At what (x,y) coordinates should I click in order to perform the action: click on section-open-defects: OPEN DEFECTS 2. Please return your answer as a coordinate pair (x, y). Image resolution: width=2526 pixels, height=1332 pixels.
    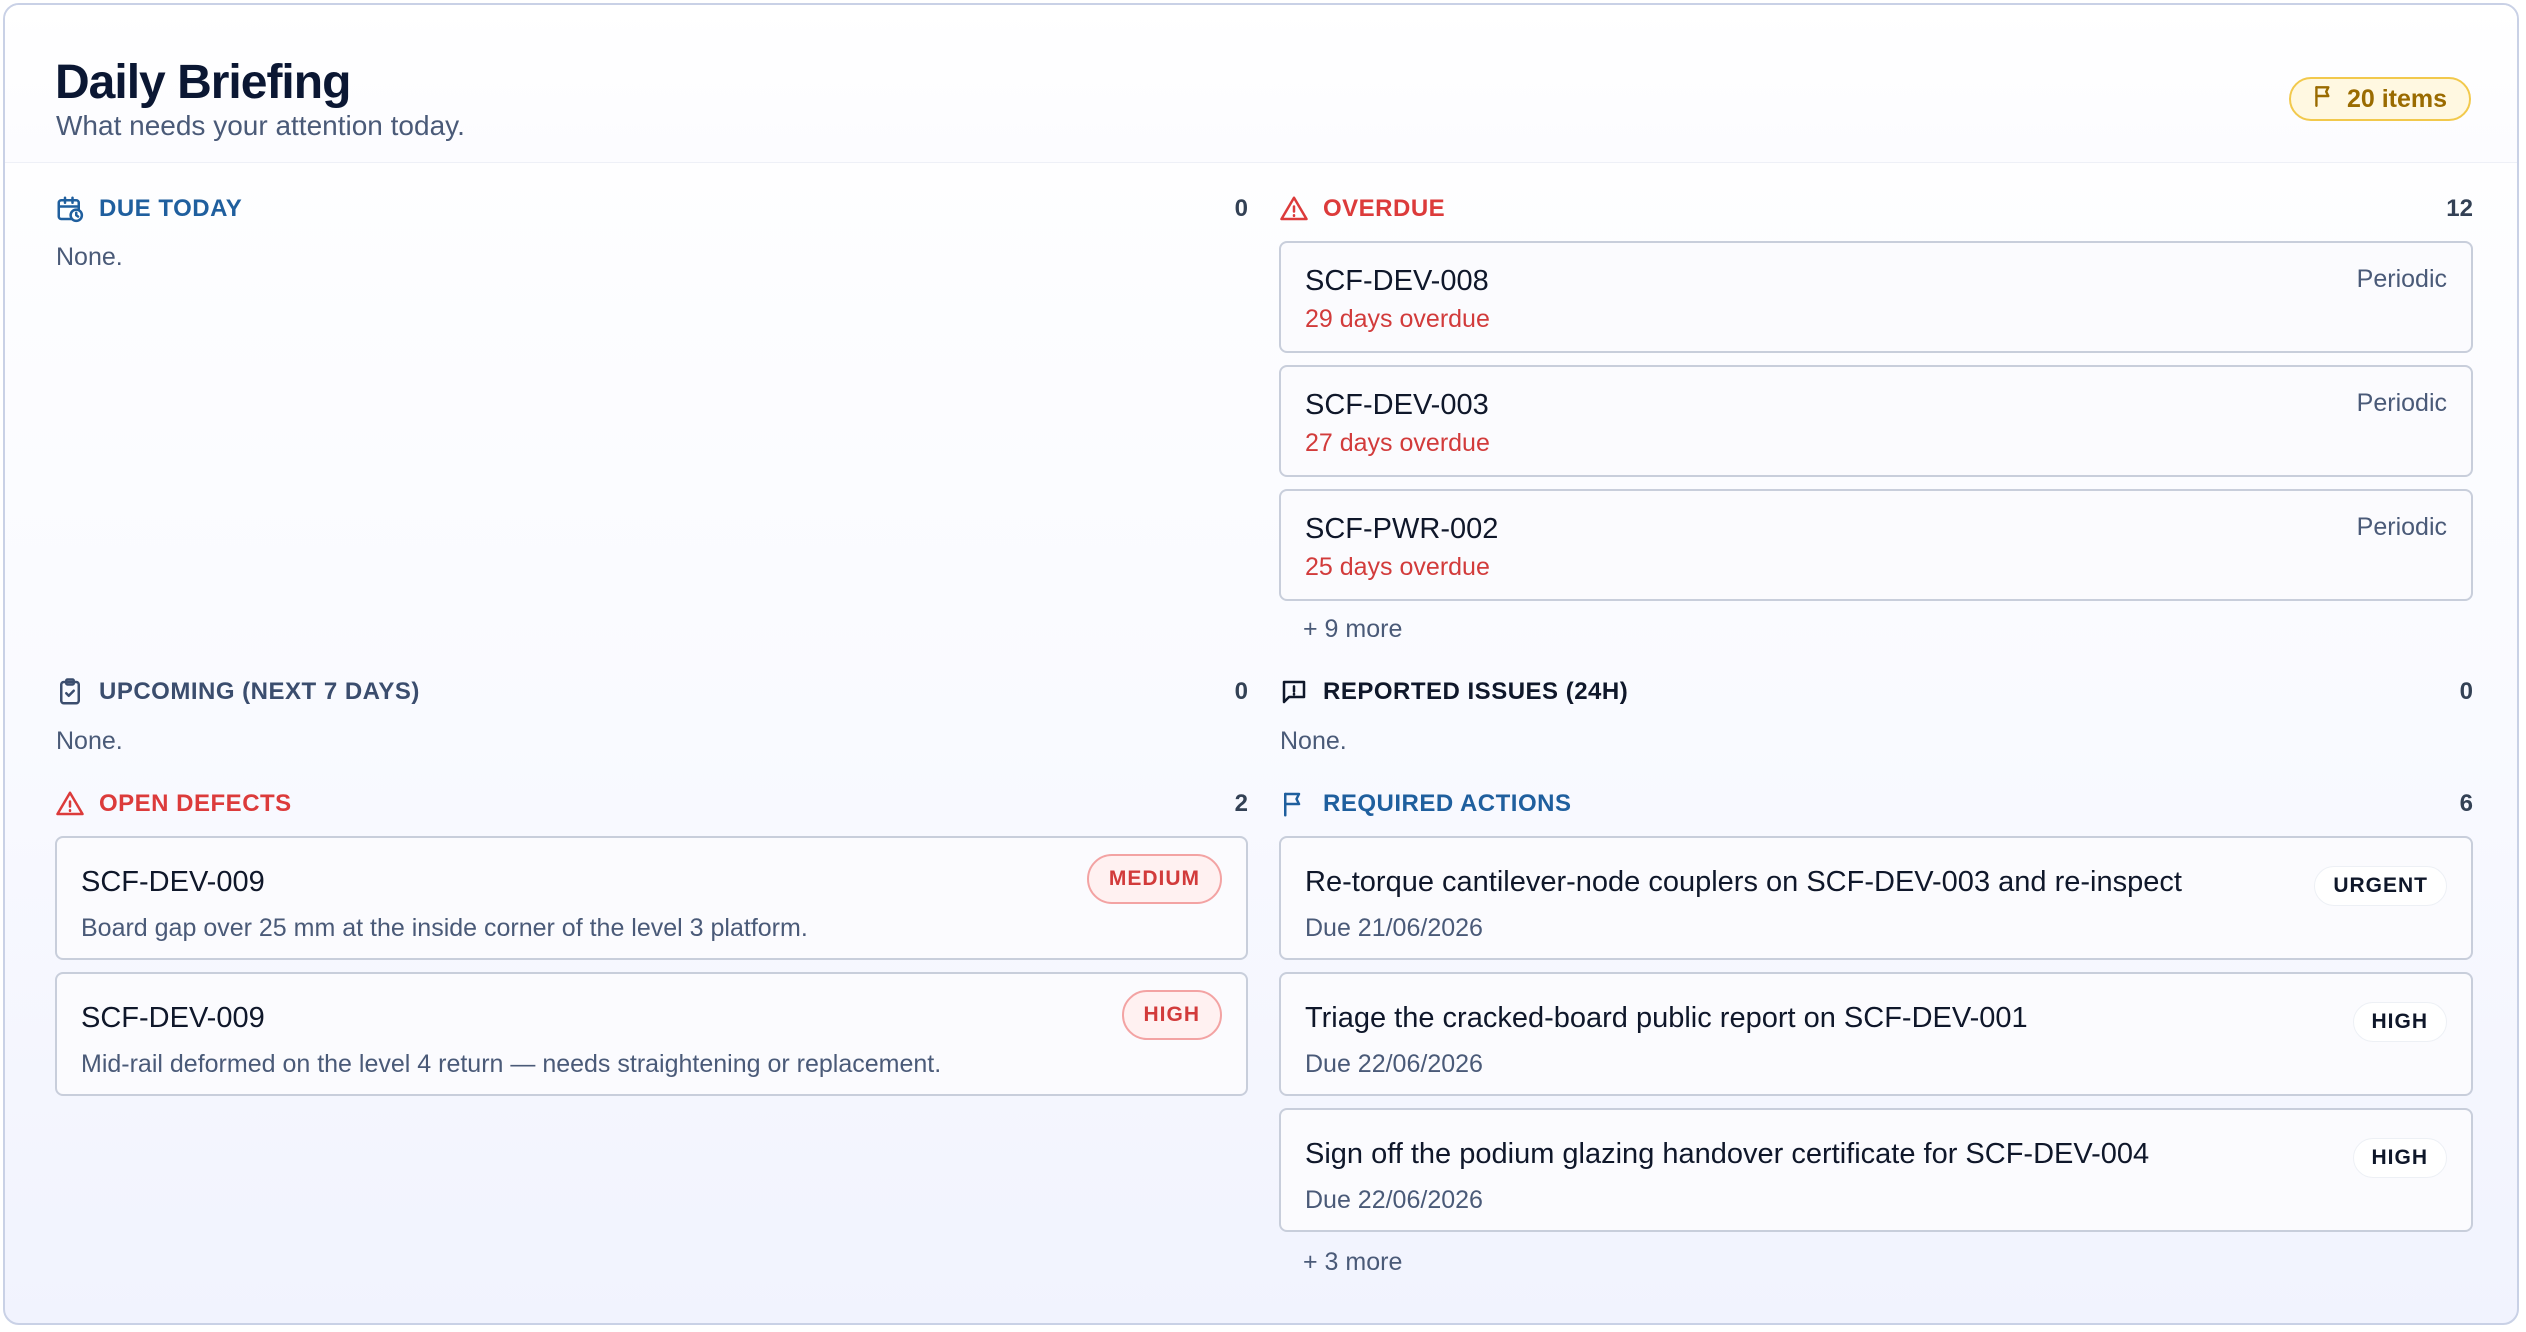
    Looking at the image, I should click on (651, 804).